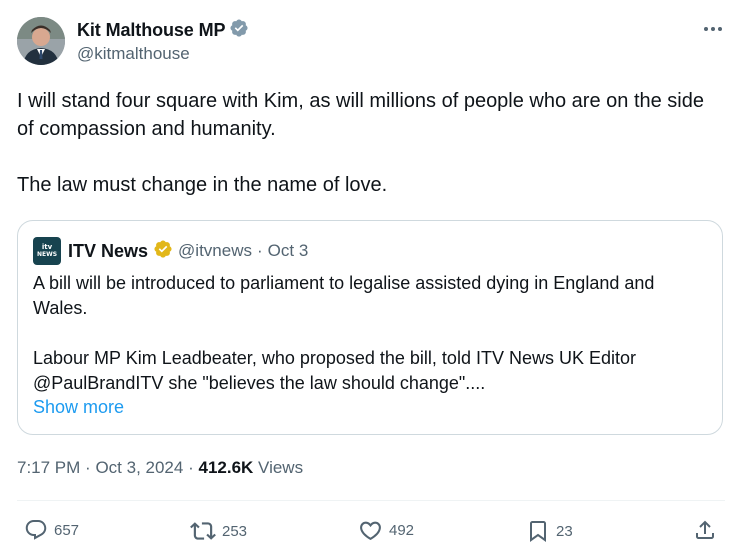 The height and width of the screenshot is (555, 742). I want to click on bookmark-button: 23, so click(549, 531).